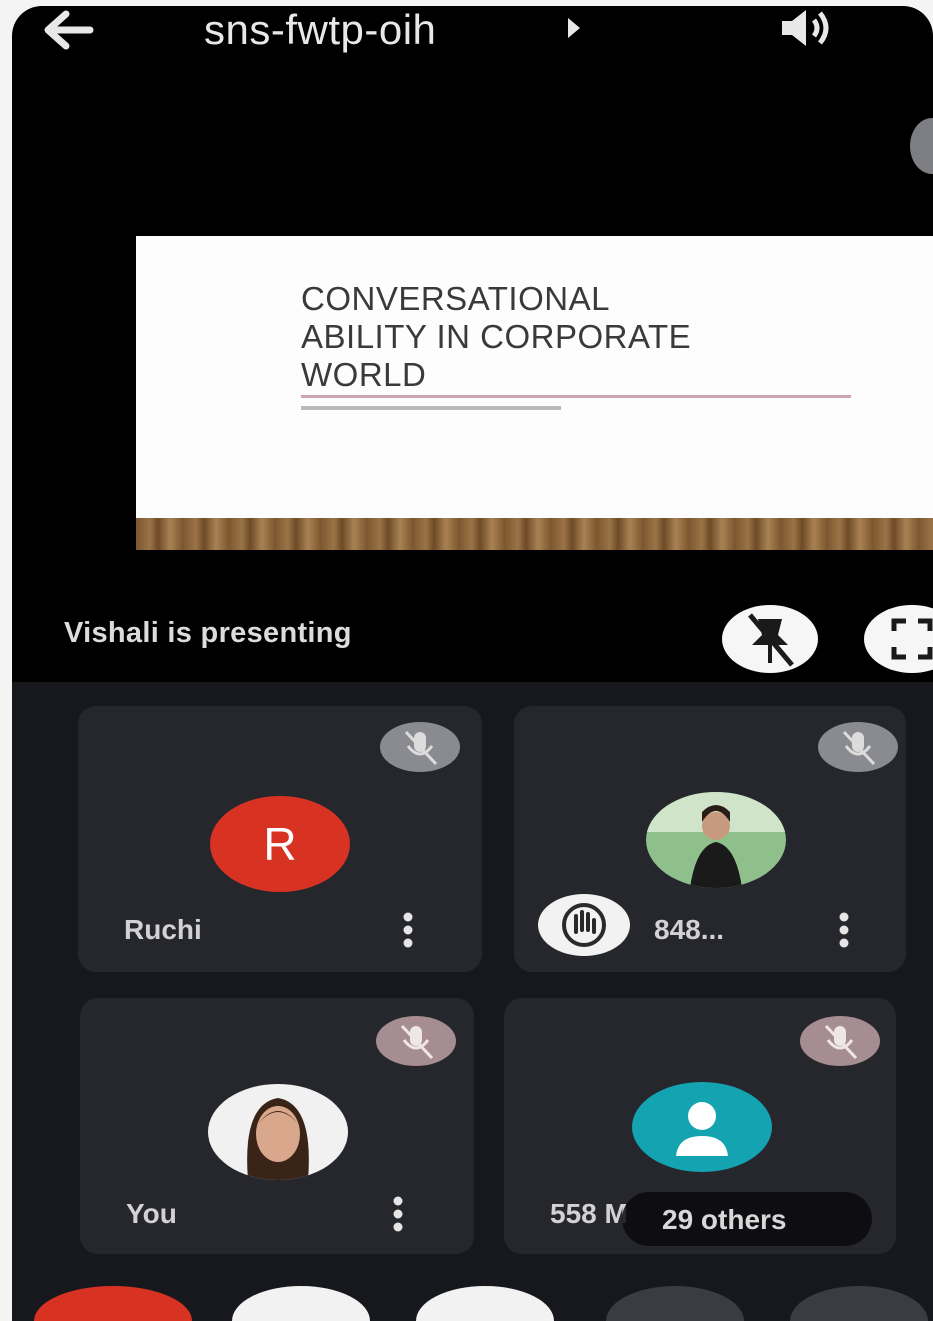 This screenshot has height=1321, width=933. What do you see at coordinates (472, 642) in the screenshot?
I see `presenting-bar: Vishali is presenting` at bounding box center [472, 642].